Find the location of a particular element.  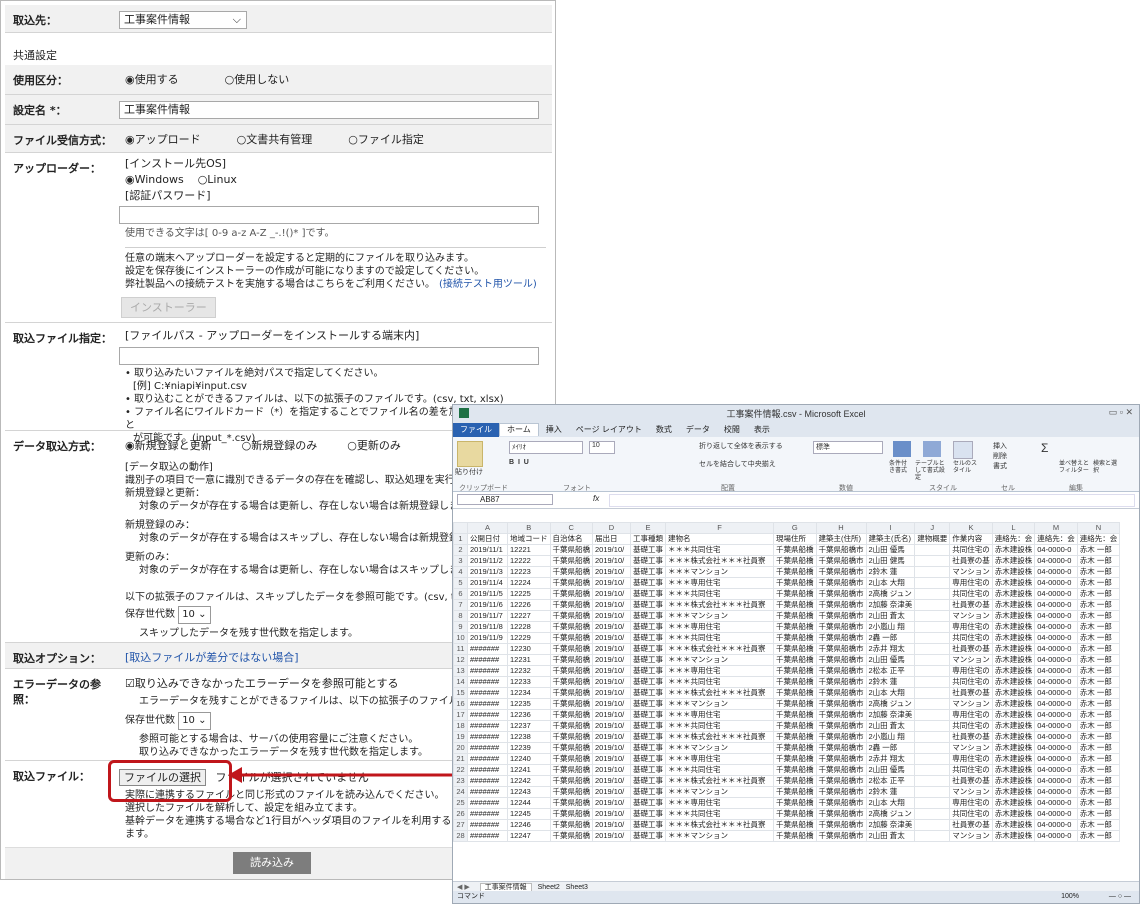

setting-name-input: 工事案件情報 is located at coordinates (329, 110).